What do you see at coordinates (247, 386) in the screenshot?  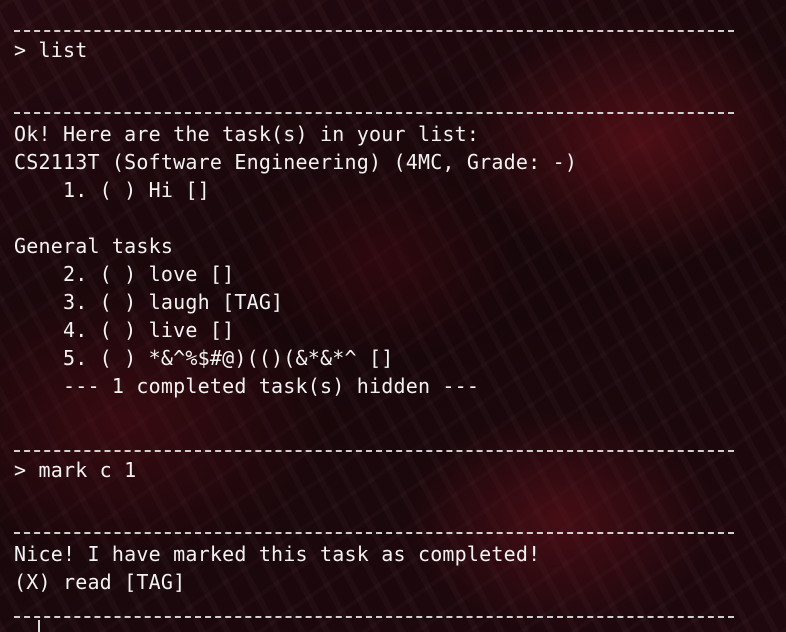 I see `hidden-tasks-note: --- 1 completed task(s) hidden ---` at bounding box center [247, 386].